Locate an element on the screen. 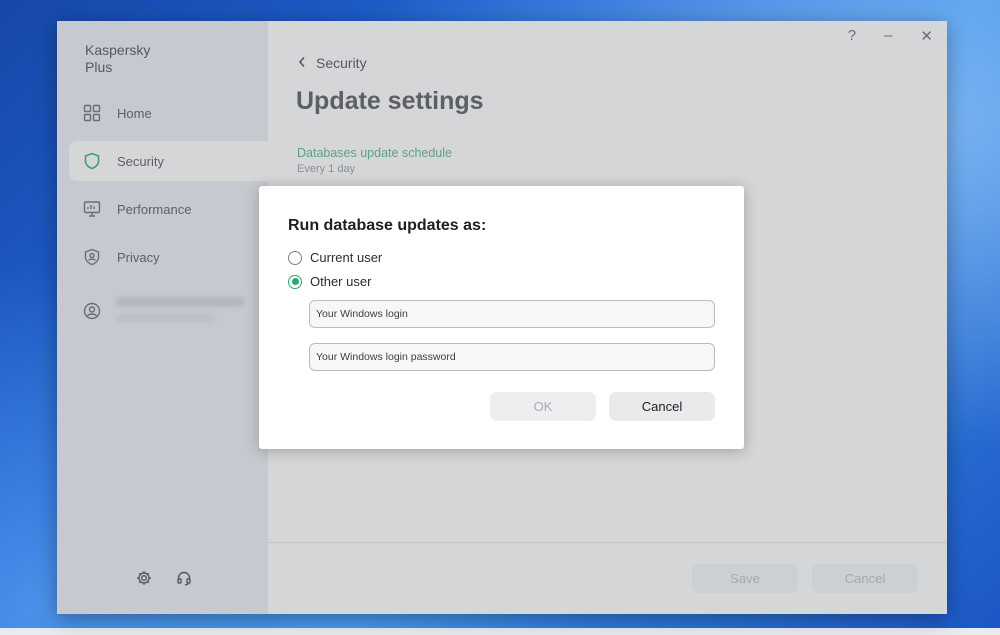 The width and height of the screenshot is (1000, 635). privacy-shield-icon is located at coordinates (92, 257).